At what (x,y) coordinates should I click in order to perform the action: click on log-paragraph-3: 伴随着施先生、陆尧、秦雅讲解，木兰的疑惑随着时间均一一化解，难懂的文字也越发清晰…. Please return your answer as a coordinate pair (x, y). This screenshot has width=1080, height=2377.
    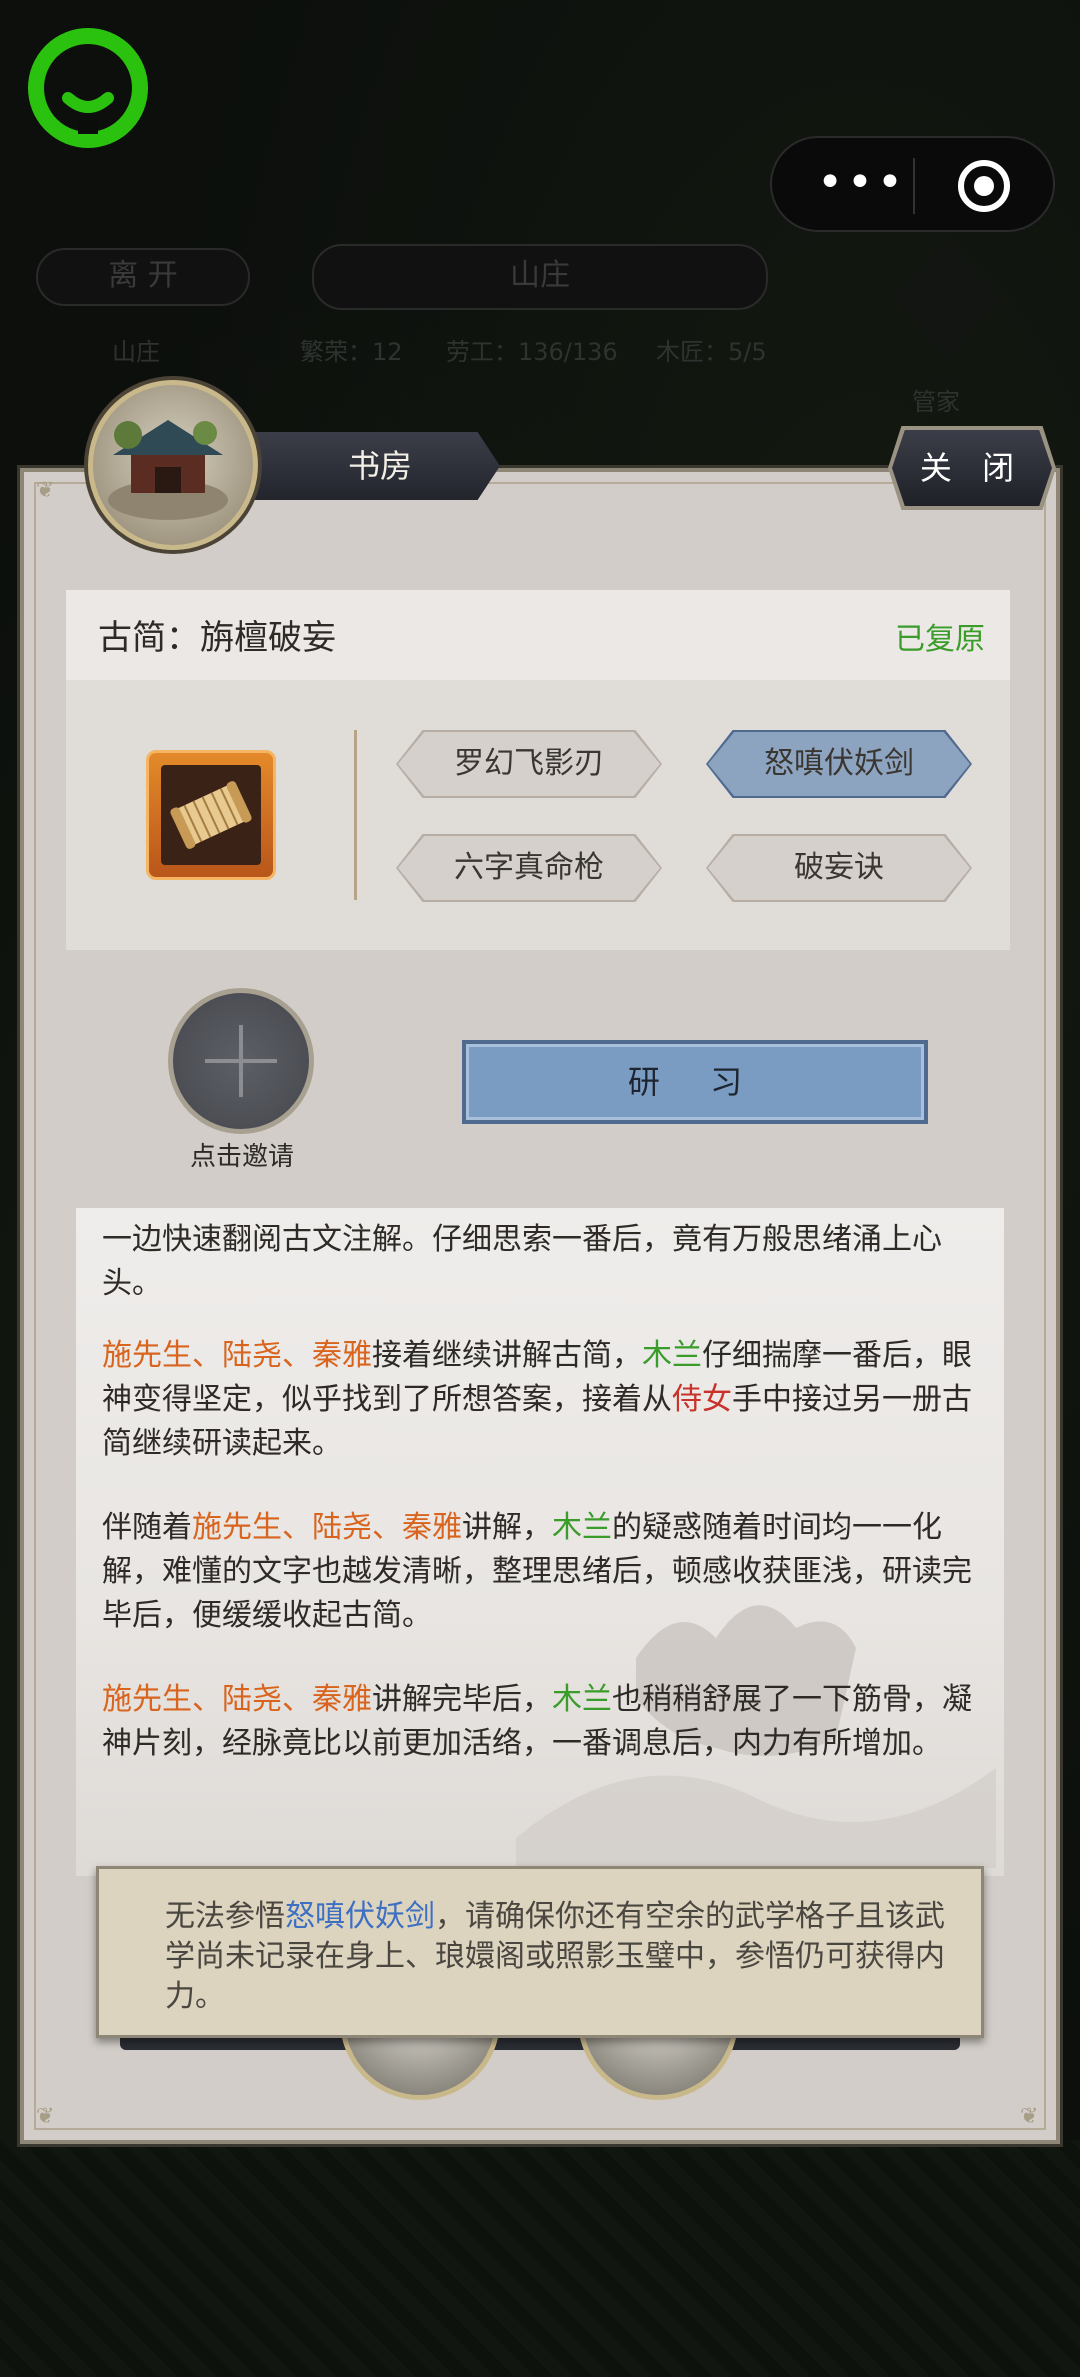
    Looking at the image, I should click on (542, 1572).